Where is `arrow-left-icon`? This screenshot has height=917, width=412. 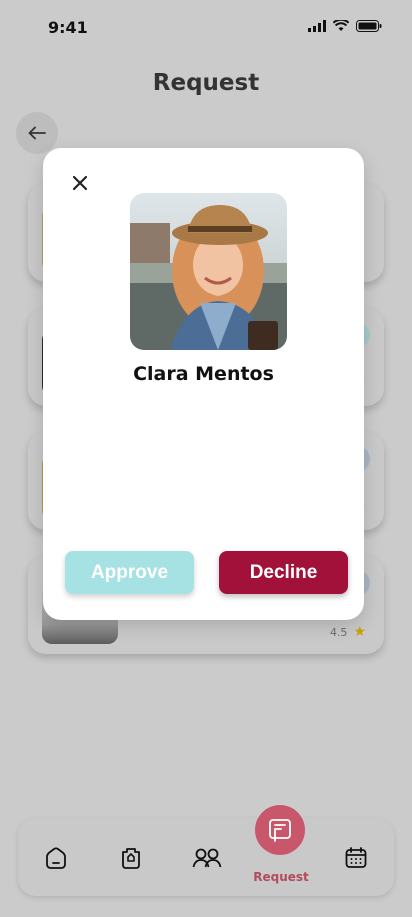 arrow-left-icon is located at coordinates (37, 133).